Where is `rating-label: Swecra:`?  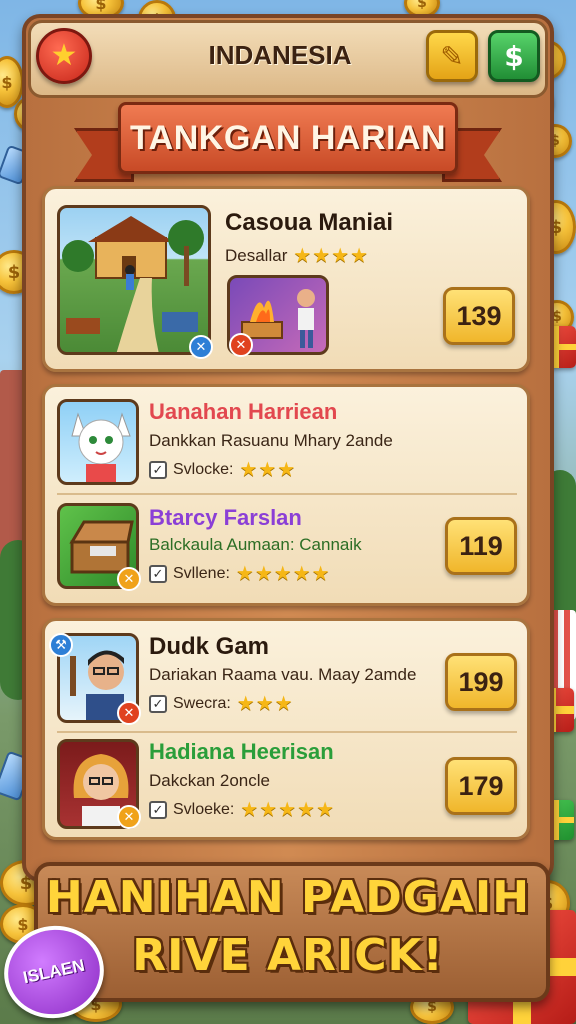
rating-label: Swecra: is located at coordinates (202, 703).